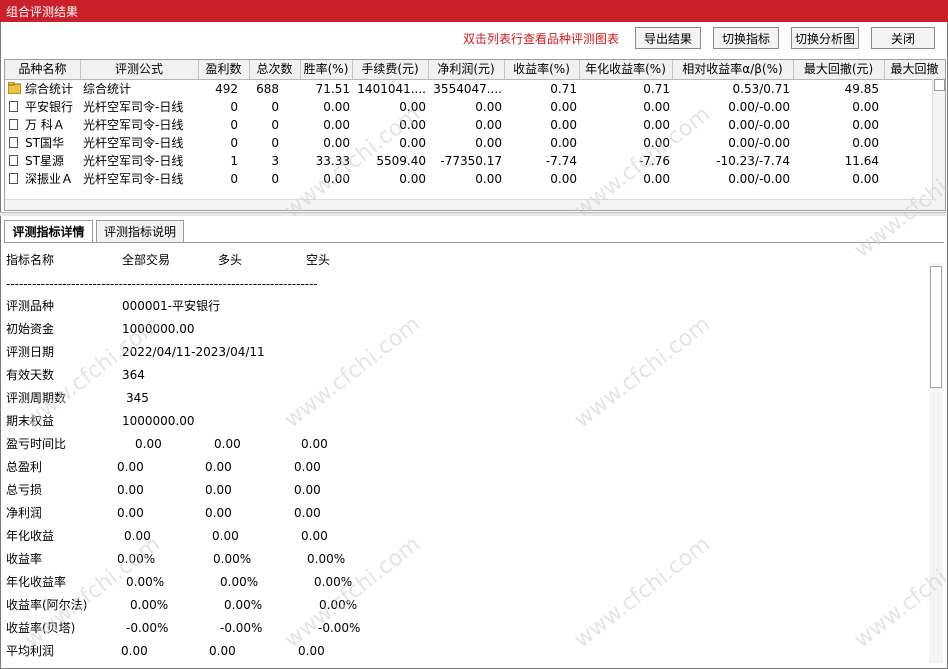 This screenshot has height=669, width=948. What do you see at coordinates (30, 260) in the screenshot?
I see `detail-header-name: 指标名称` at bounding box center [30, 260].